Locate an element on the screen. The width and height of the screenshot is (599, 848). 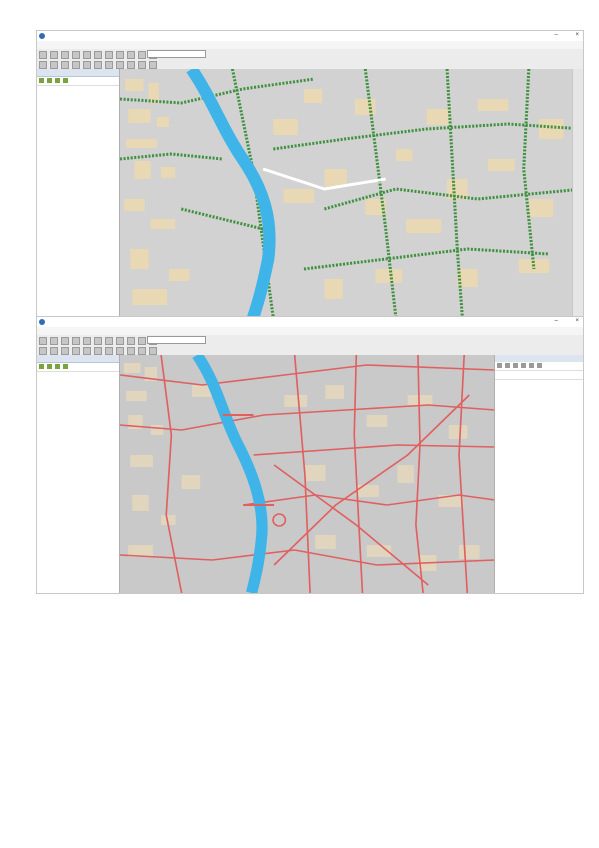
connect-folder-icon is located at coordinates (531, 365).